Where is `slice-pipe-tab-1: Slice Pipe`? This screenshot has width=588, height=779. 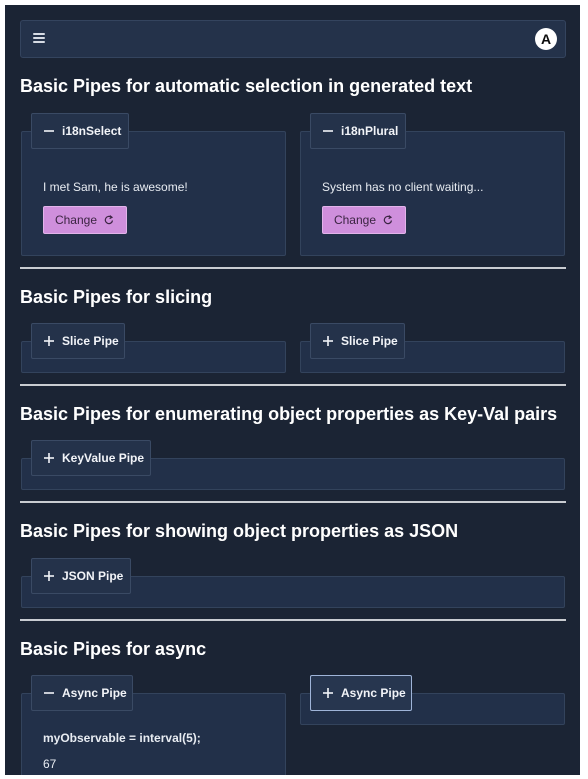
slice-pipe-tab-1: Slice Pipe is located at coordinates (78, 341).